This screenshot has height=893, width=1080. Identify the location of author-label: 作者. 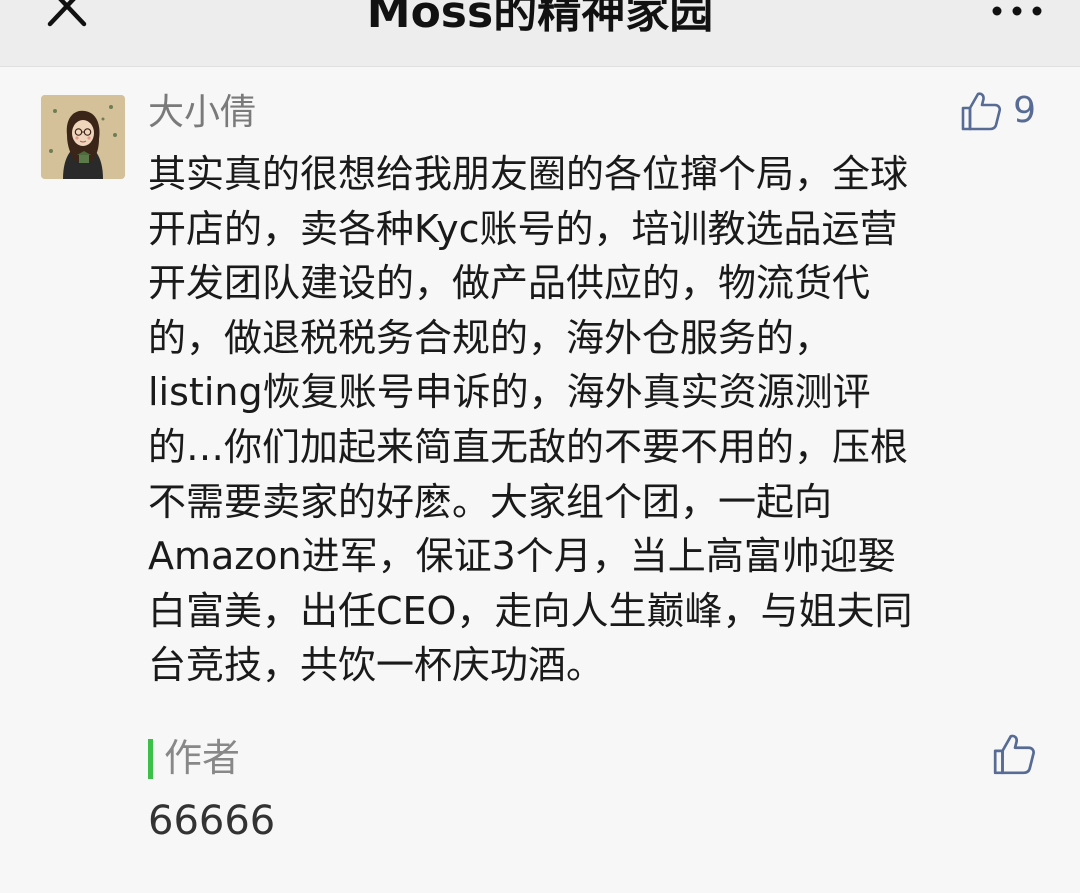
(202, 758).